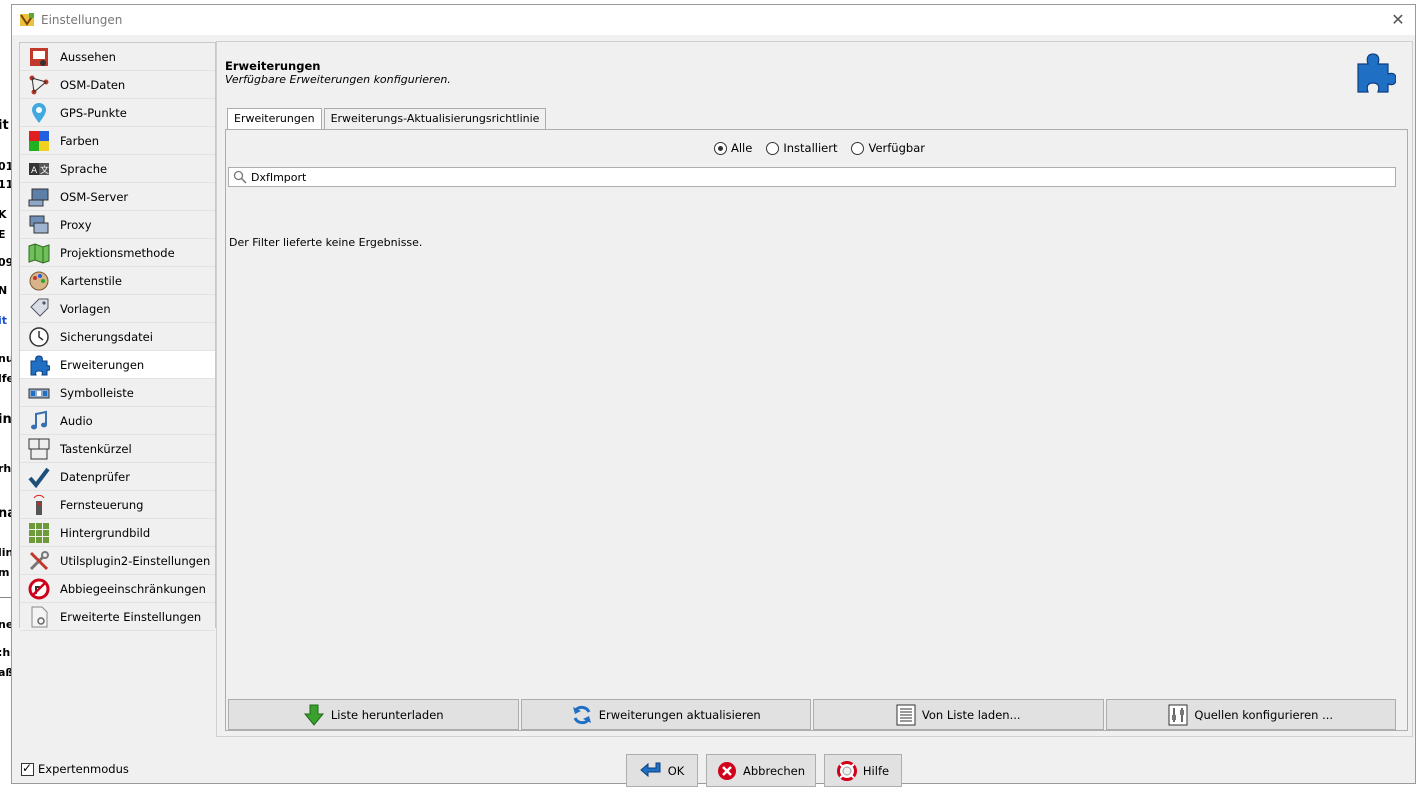 Image resolution: width=1416 pixels, height=787 pixels. I want to click on sidebar-item-label: Aussehen, so click(88, 56).